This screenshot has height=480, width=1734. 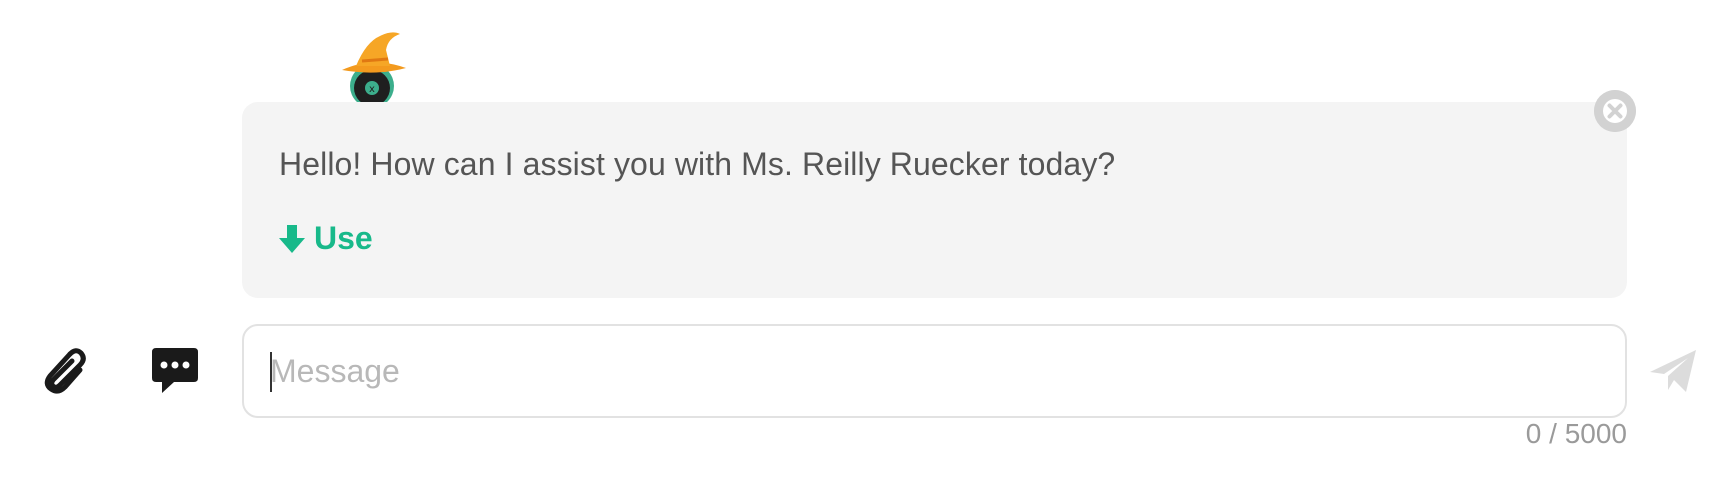 What do you see at coordinates (65, 371) in the screenshot?
I see `paperclip-icon` at bounding box center [65, 371].